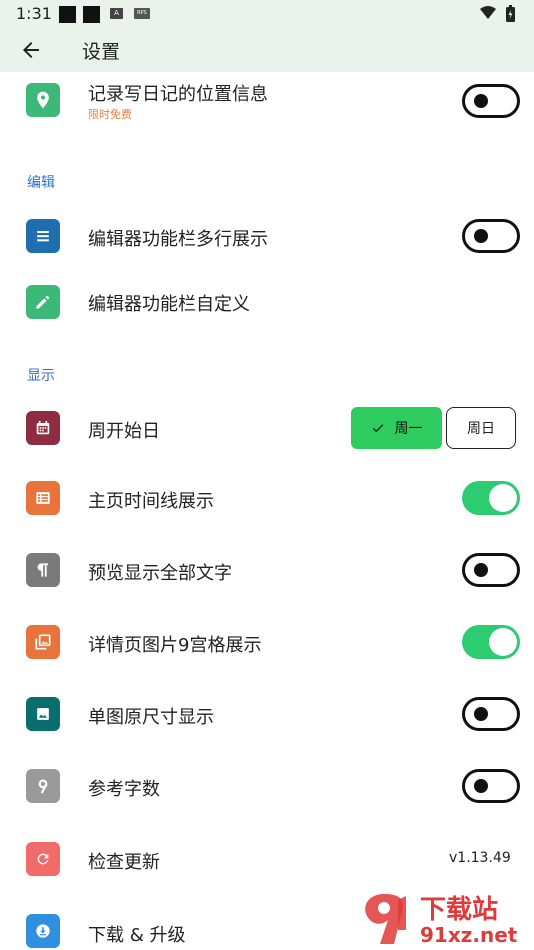 This screenshot has height=950, width=534. What do you see at coordinates (178, 94) in the screenshot?
I see `row-label: 记录写日记的位置信息` at bounding box center [178, 94].